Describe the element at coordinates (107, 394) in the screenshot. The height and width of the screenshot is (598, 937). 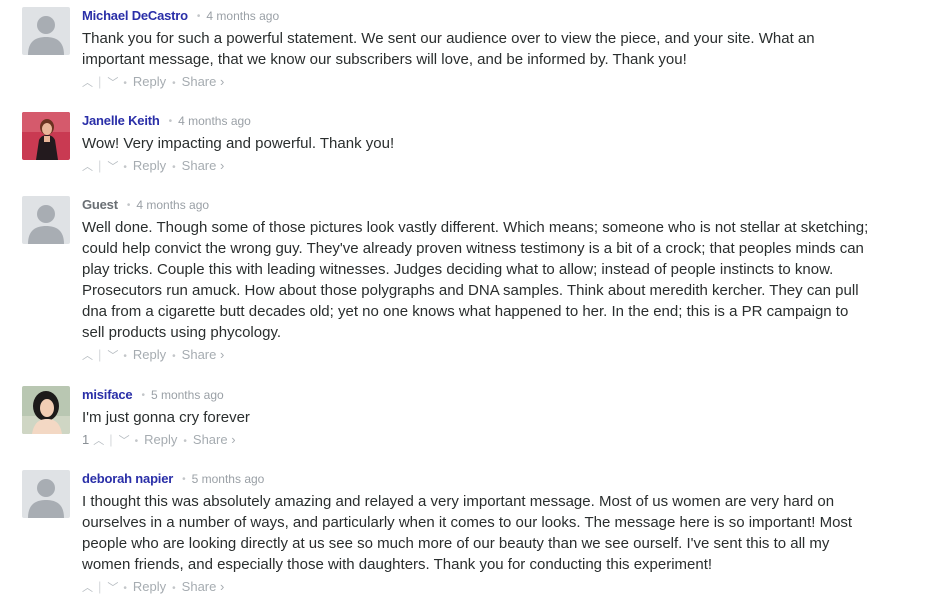
I see `author-name: misiface` at that location.